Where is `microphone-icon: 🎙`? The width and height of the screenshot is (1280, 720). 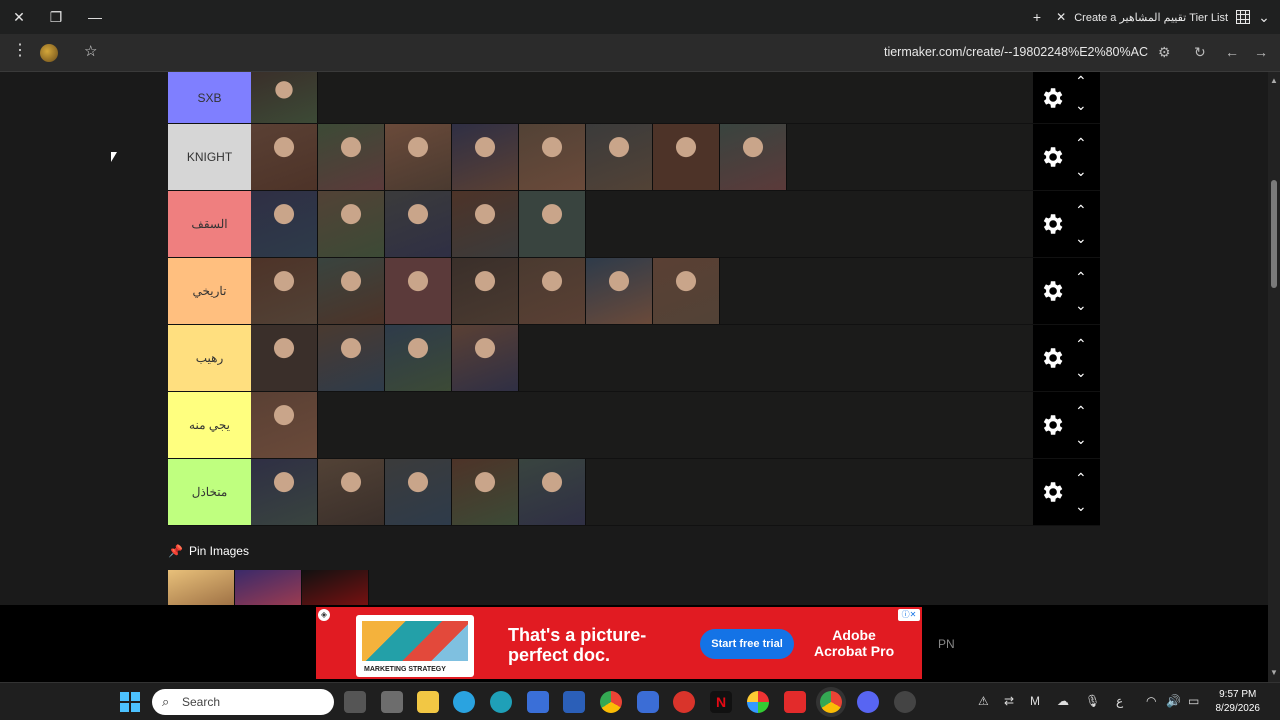 microphone-icon: 🎙 is located at coordinates (1092, 701).